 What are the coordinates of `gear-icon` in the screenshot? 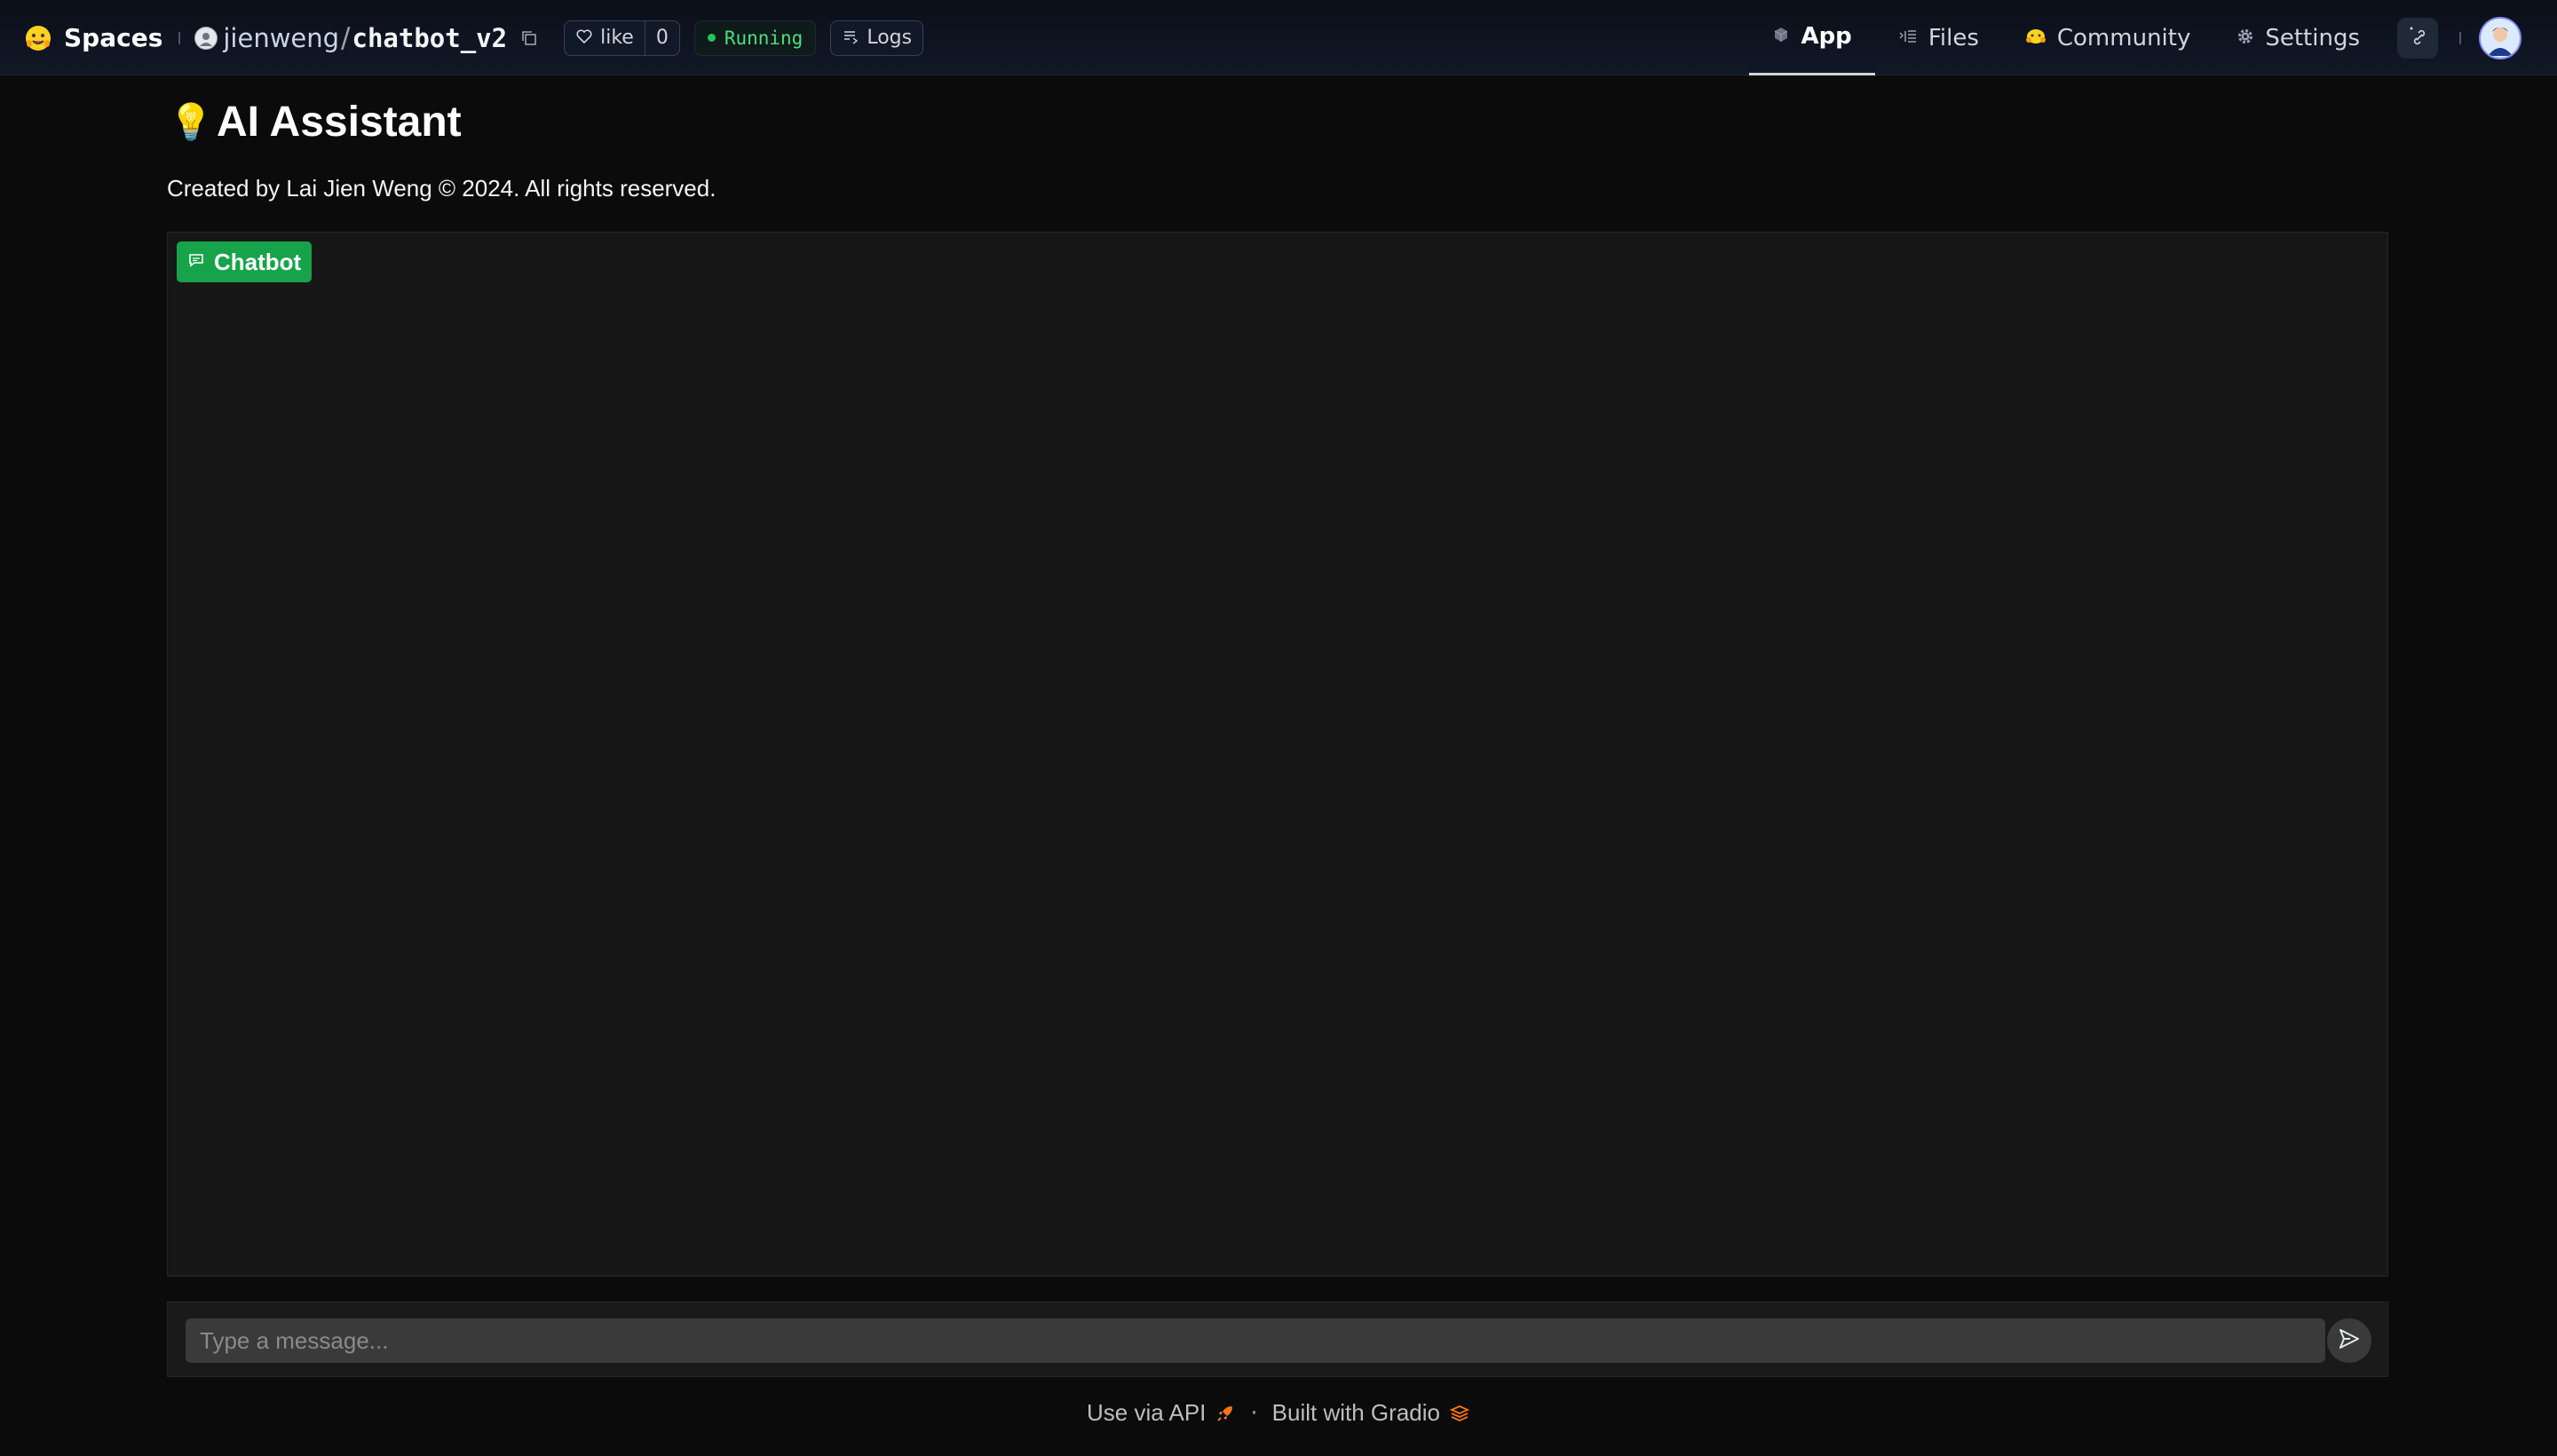 It's located at (2245, 38).